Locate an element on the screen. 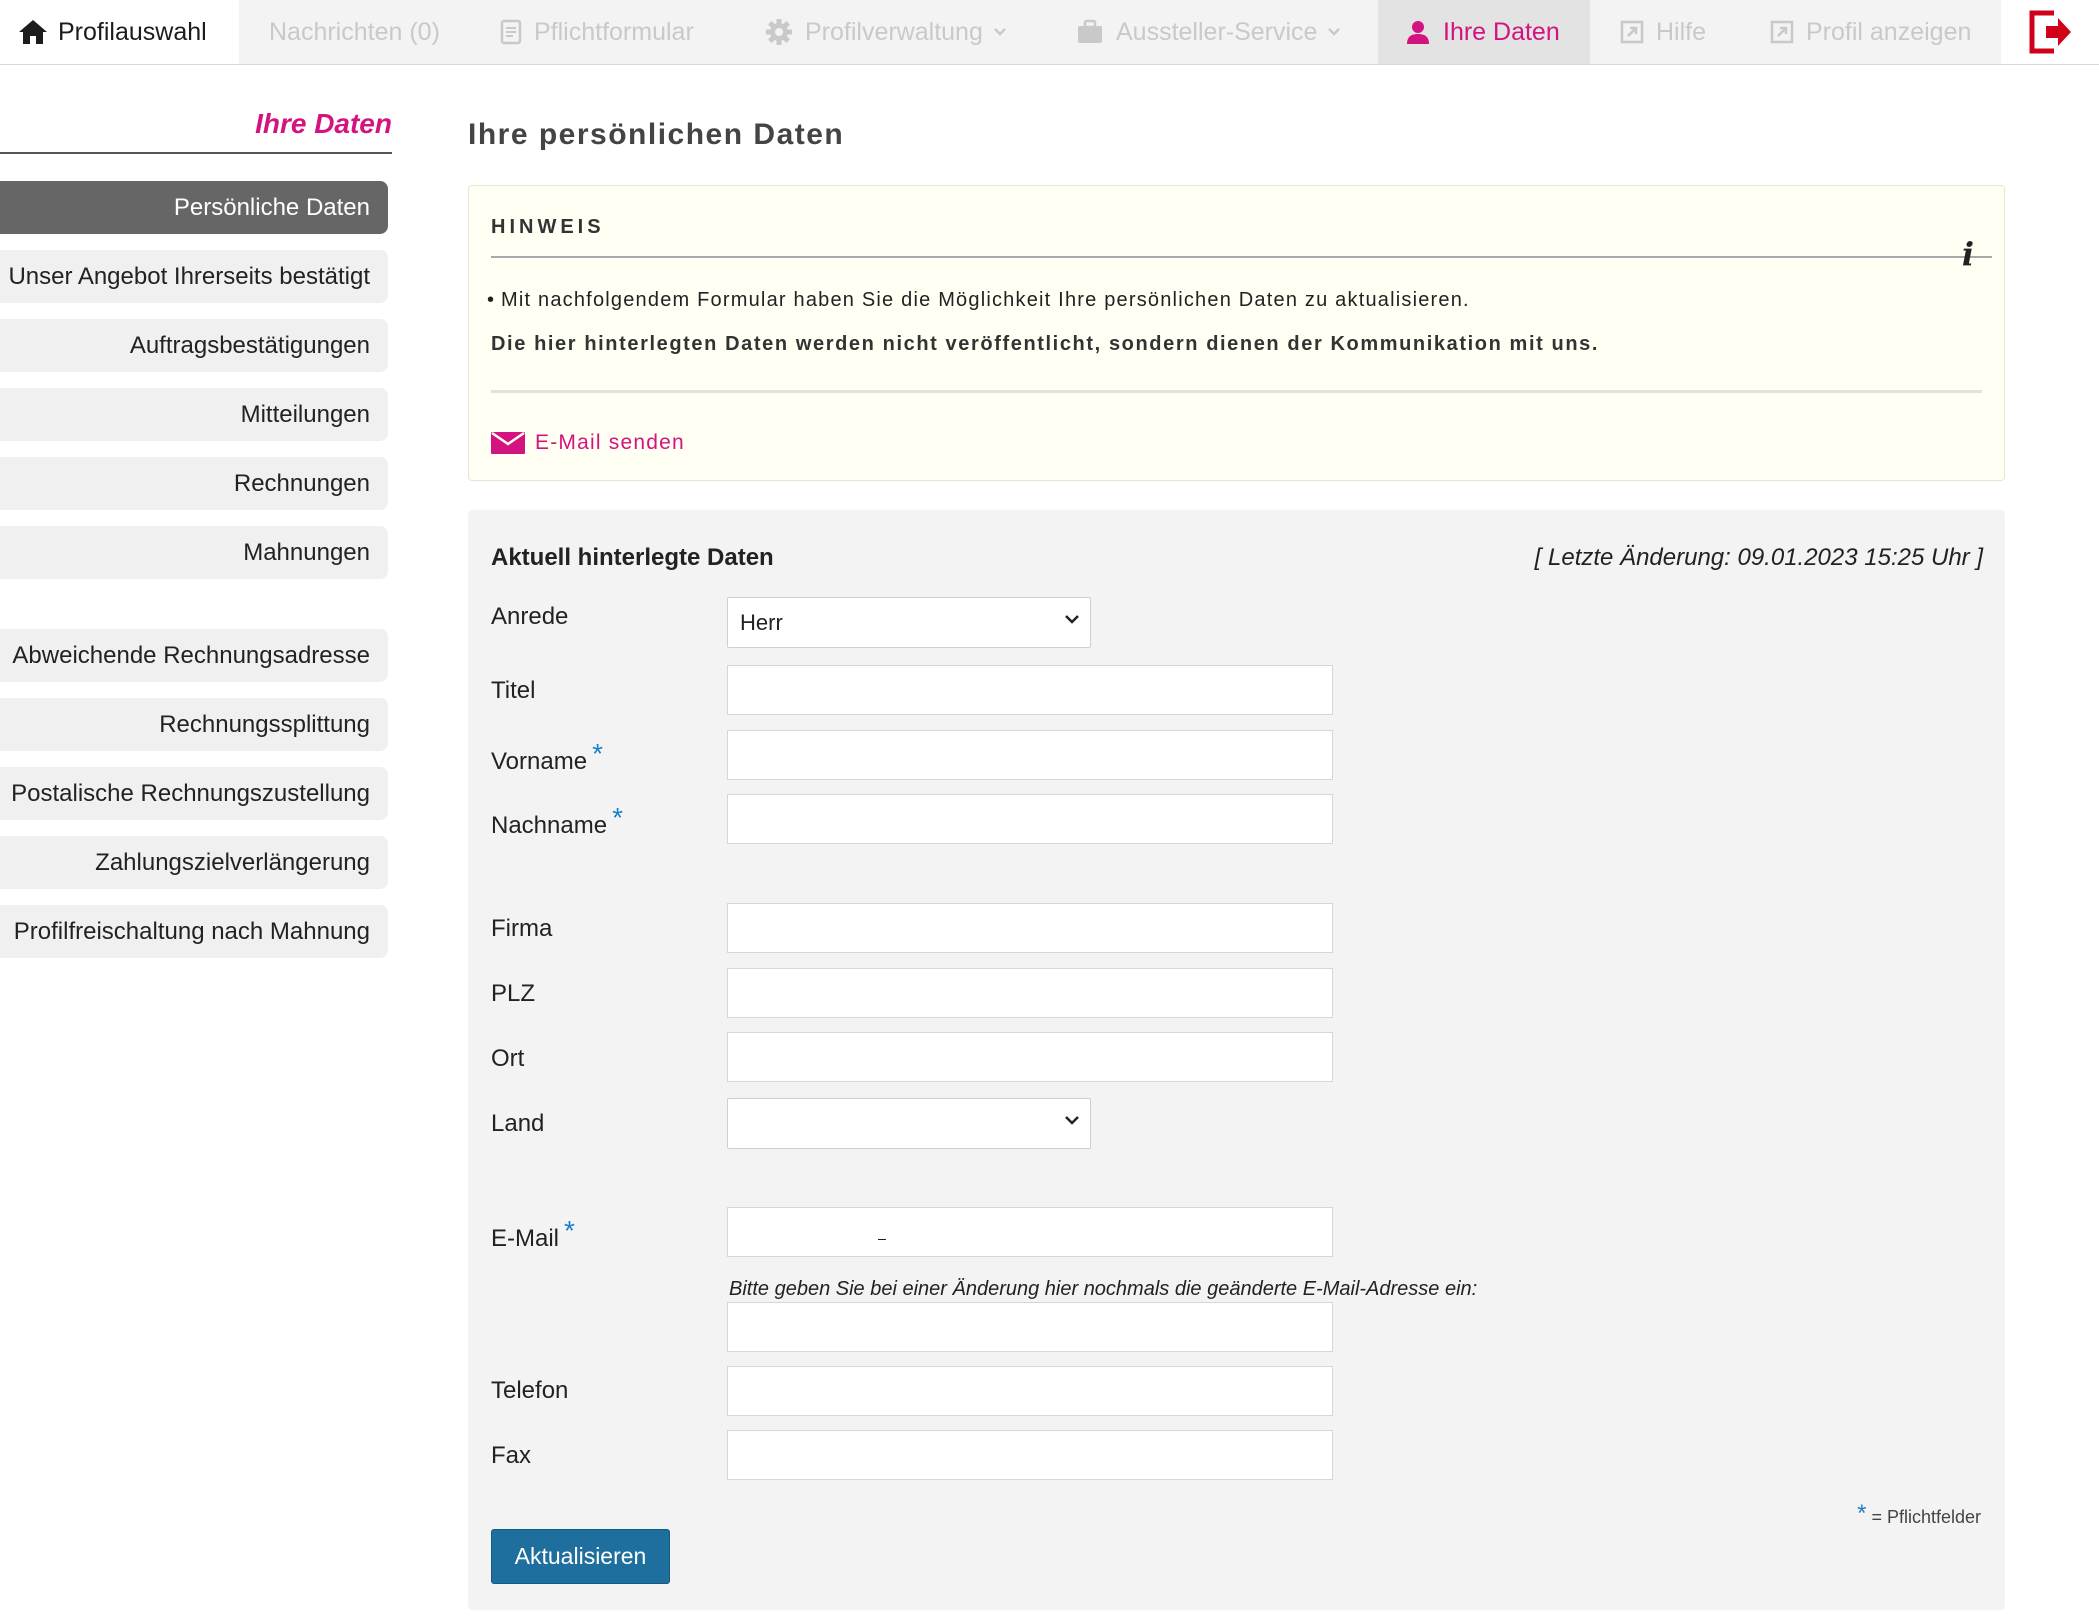  sidebar-item-label: Profilfreischaltung nach Mahnung is located at coordinates (191, 931).